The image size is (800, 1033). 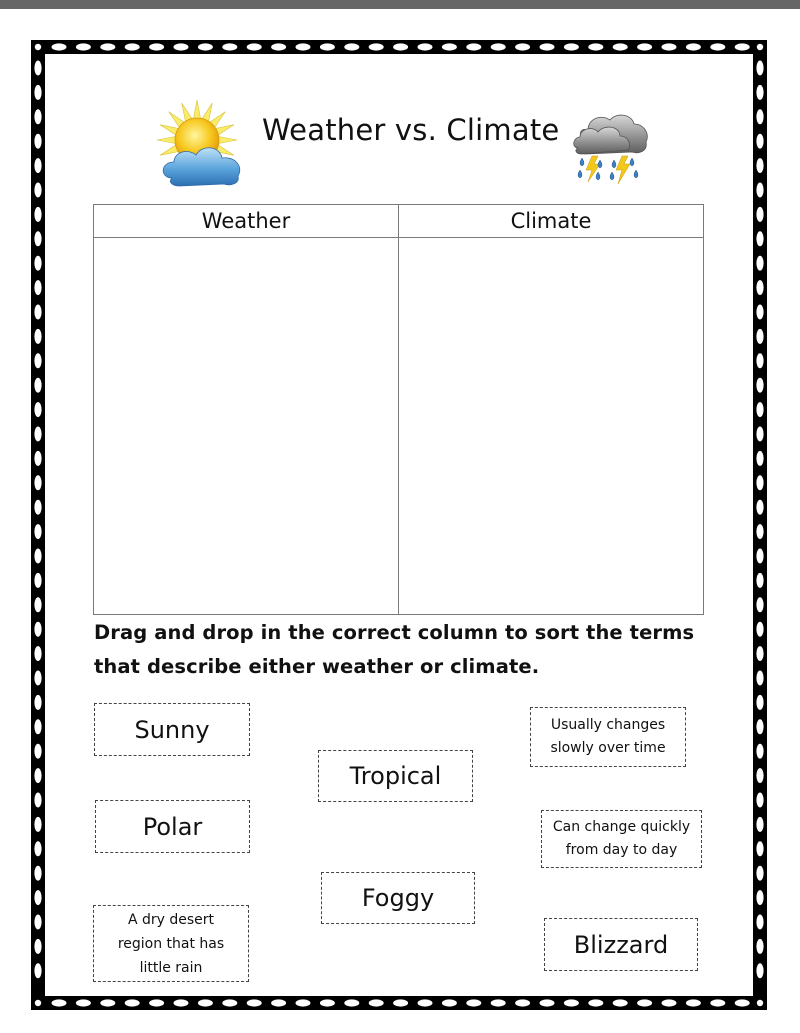 I want to click on draggable-card-usually-changes: Usually changes slowly over time, so click(x=608, y=737).